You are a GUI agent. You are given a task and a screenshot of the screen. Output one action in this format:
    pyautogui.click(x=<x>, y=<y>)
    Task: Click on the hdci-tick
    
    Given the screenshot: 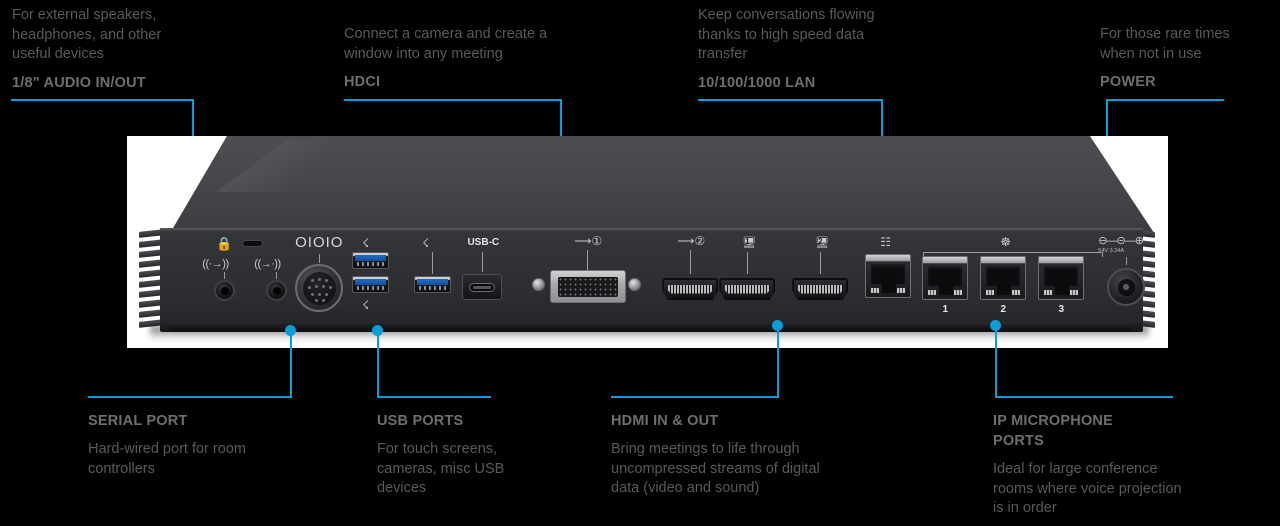 What is the action you would take?
    pyautogui.click(x=588, y=260)
    